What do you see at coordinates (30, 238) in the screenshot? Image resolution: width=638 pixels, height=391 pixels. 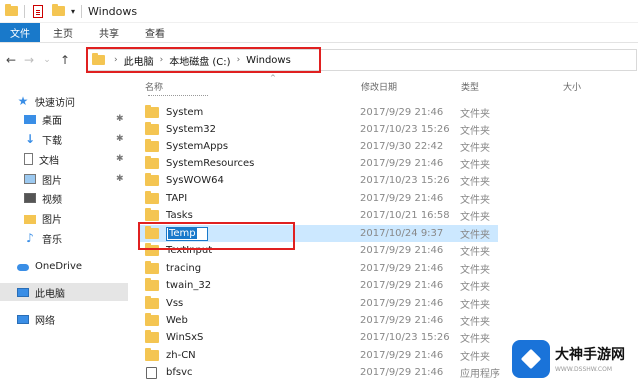 I see `music-icon: ♪` at bounding box center [30, 238].